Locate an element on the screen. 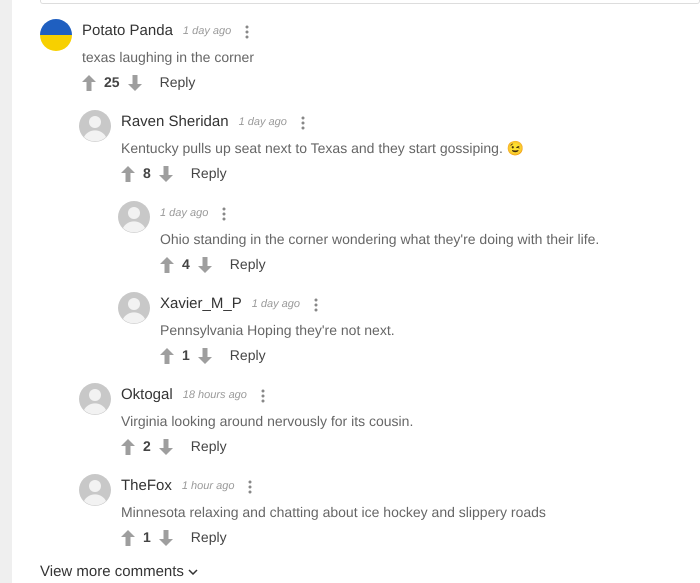 The height and width of the screenshot is (583, 700). timestamp: 1 hour ago is located at coordinates (208, 486).